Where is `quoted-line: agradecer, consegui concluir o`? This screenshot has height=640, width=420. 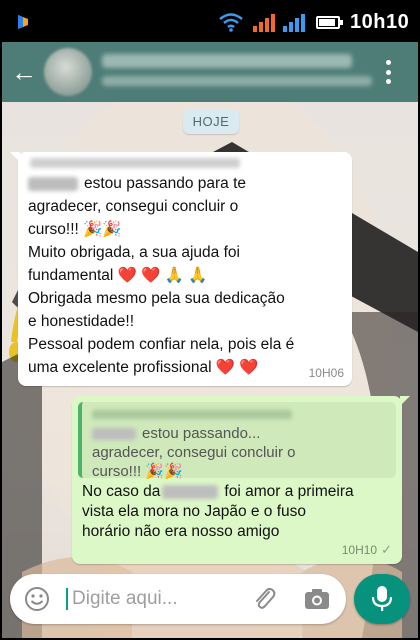
quoted-line: agradecer, consegui concluir o is located at coordinates (194, 452).